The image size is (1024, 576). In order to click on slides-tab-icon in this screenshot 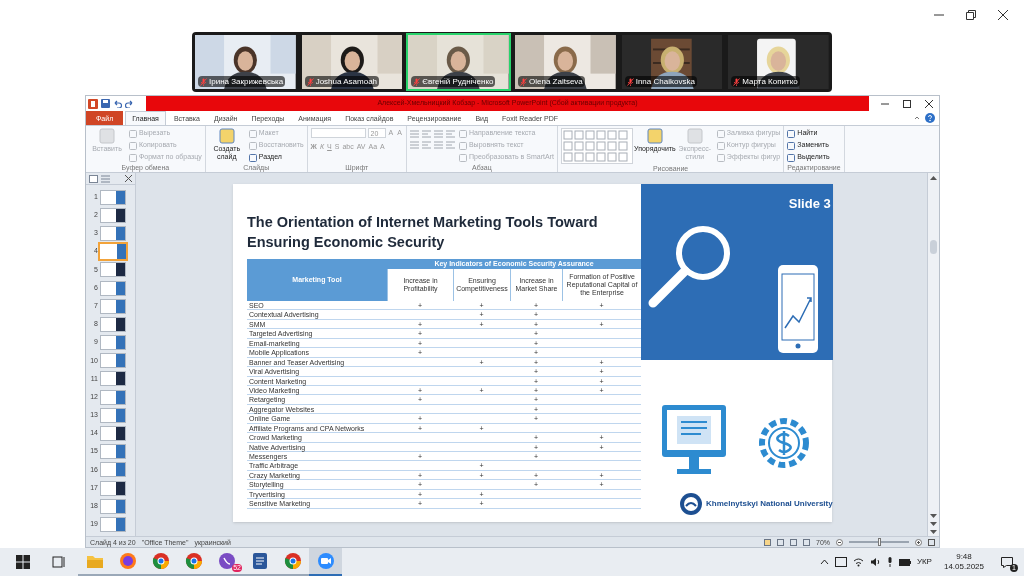, I will do `click(93, 178)`.